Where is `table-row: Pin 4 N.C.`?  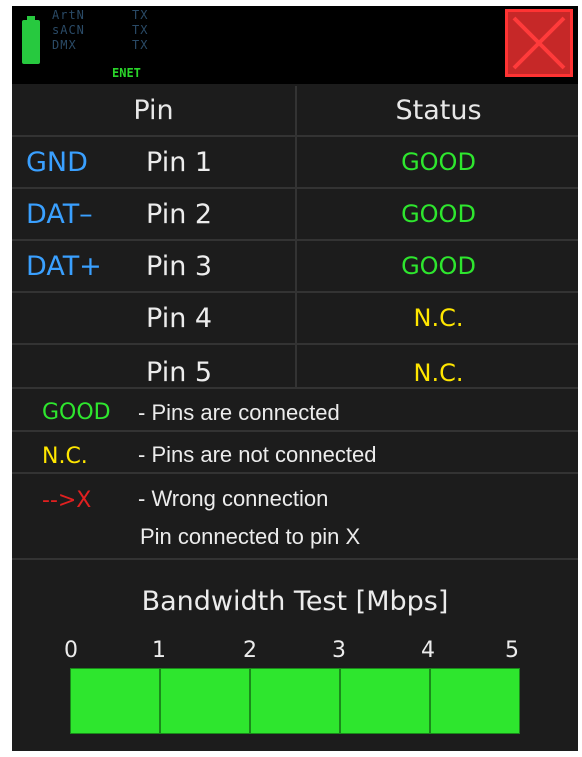
table-row: Pin 4 N.C. is located at coordinates (295, 319).